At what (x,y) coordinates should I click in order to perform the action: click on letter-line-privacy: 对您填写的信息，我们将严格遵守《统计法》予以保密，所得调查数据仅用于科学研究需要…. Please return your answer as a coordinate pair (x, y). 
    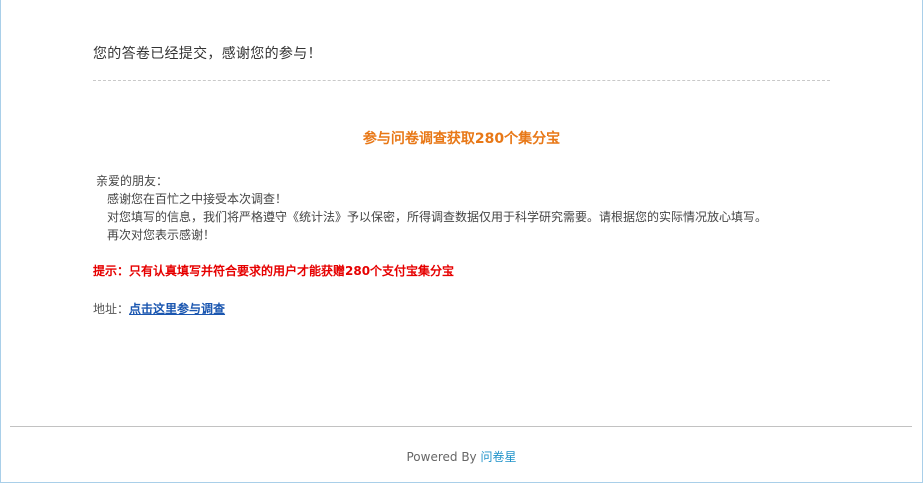
    Looking at the image, I should click on (437, 217).